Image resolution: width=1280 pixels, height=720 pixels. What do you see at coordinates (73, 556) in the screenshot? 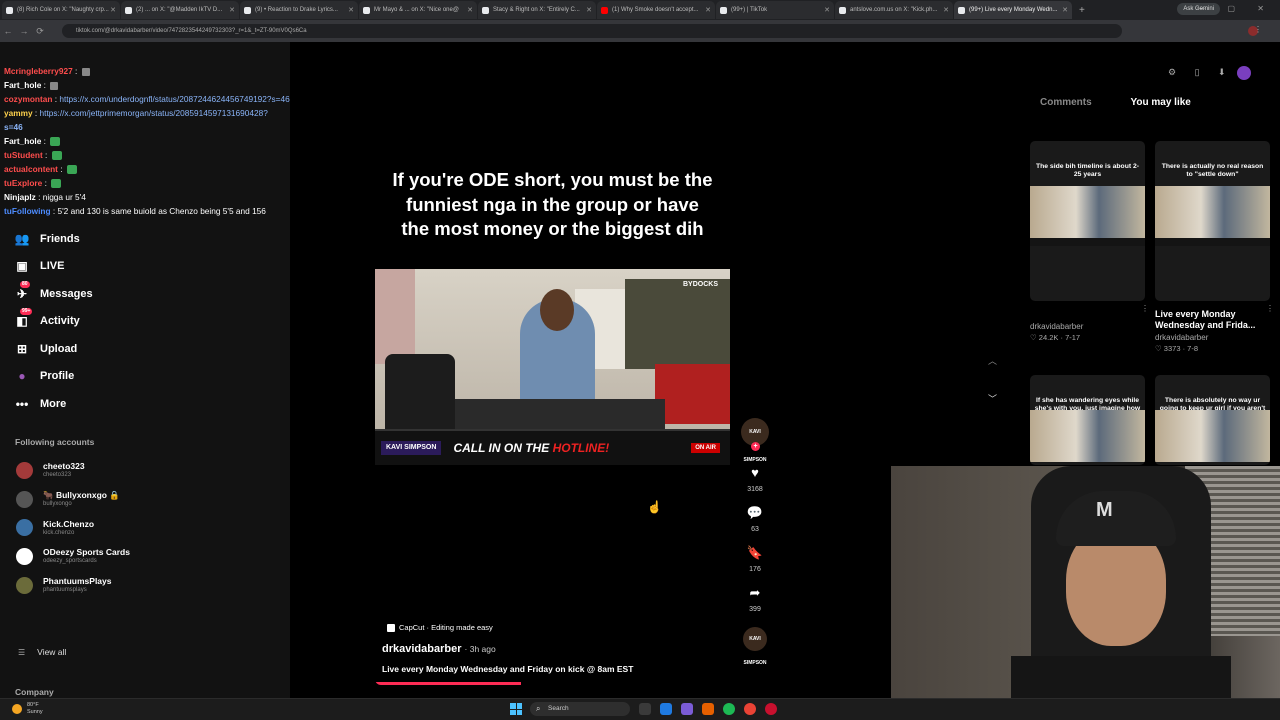
I see `following-account: ODeezy Sports Cards odeezy_sportscards` at bounding box center [73, 556].